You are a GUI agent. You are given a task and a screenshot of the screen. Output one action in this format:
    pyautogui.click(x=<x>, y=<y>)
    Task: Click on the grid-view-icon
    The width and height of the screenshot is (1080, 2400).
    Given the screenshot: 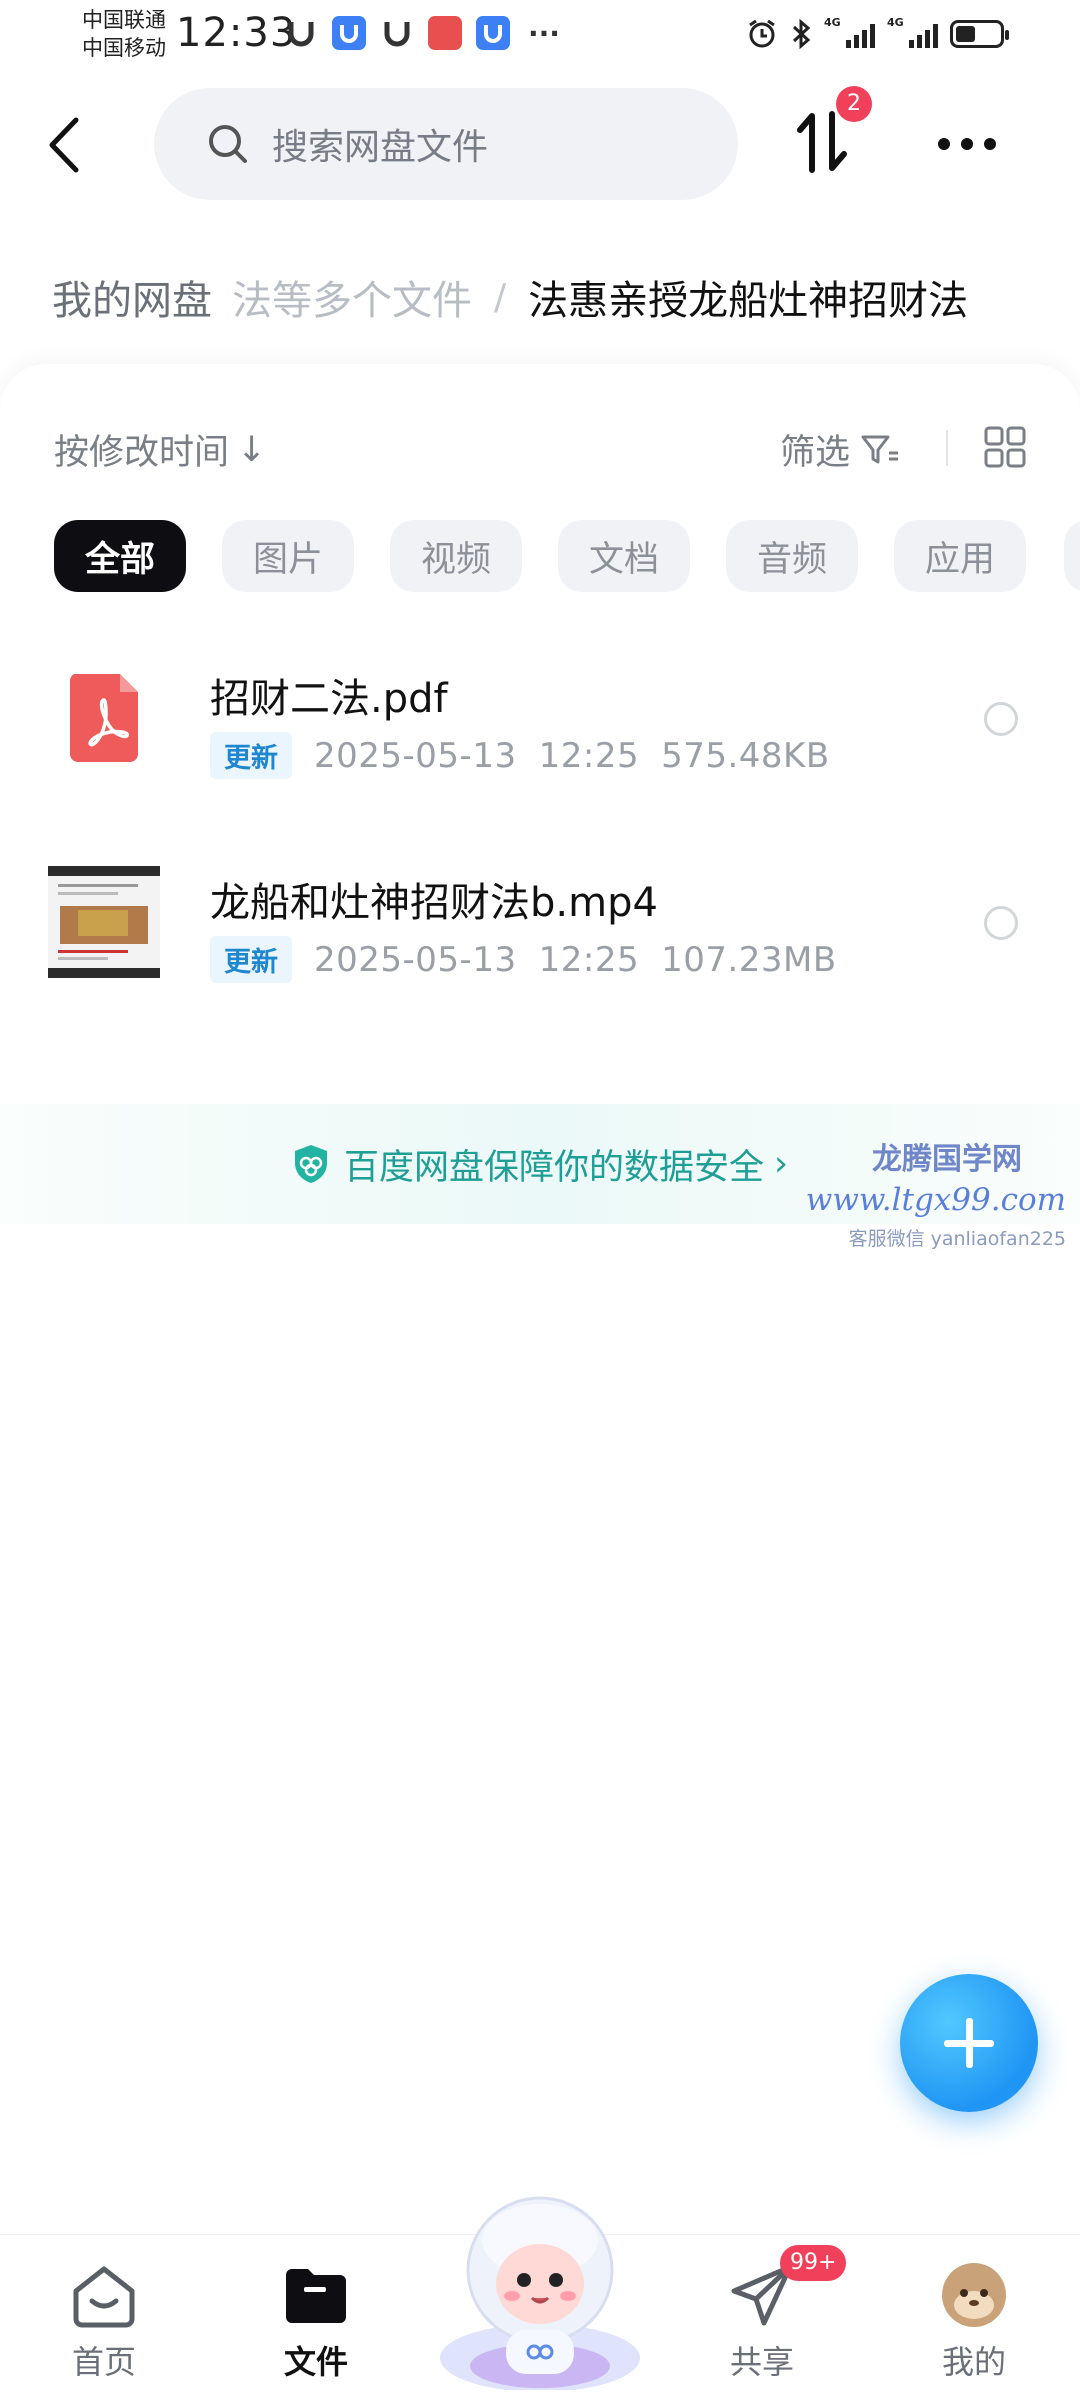 What is the action you would take?
    pyautogui.click(x=1005, y=447)
    